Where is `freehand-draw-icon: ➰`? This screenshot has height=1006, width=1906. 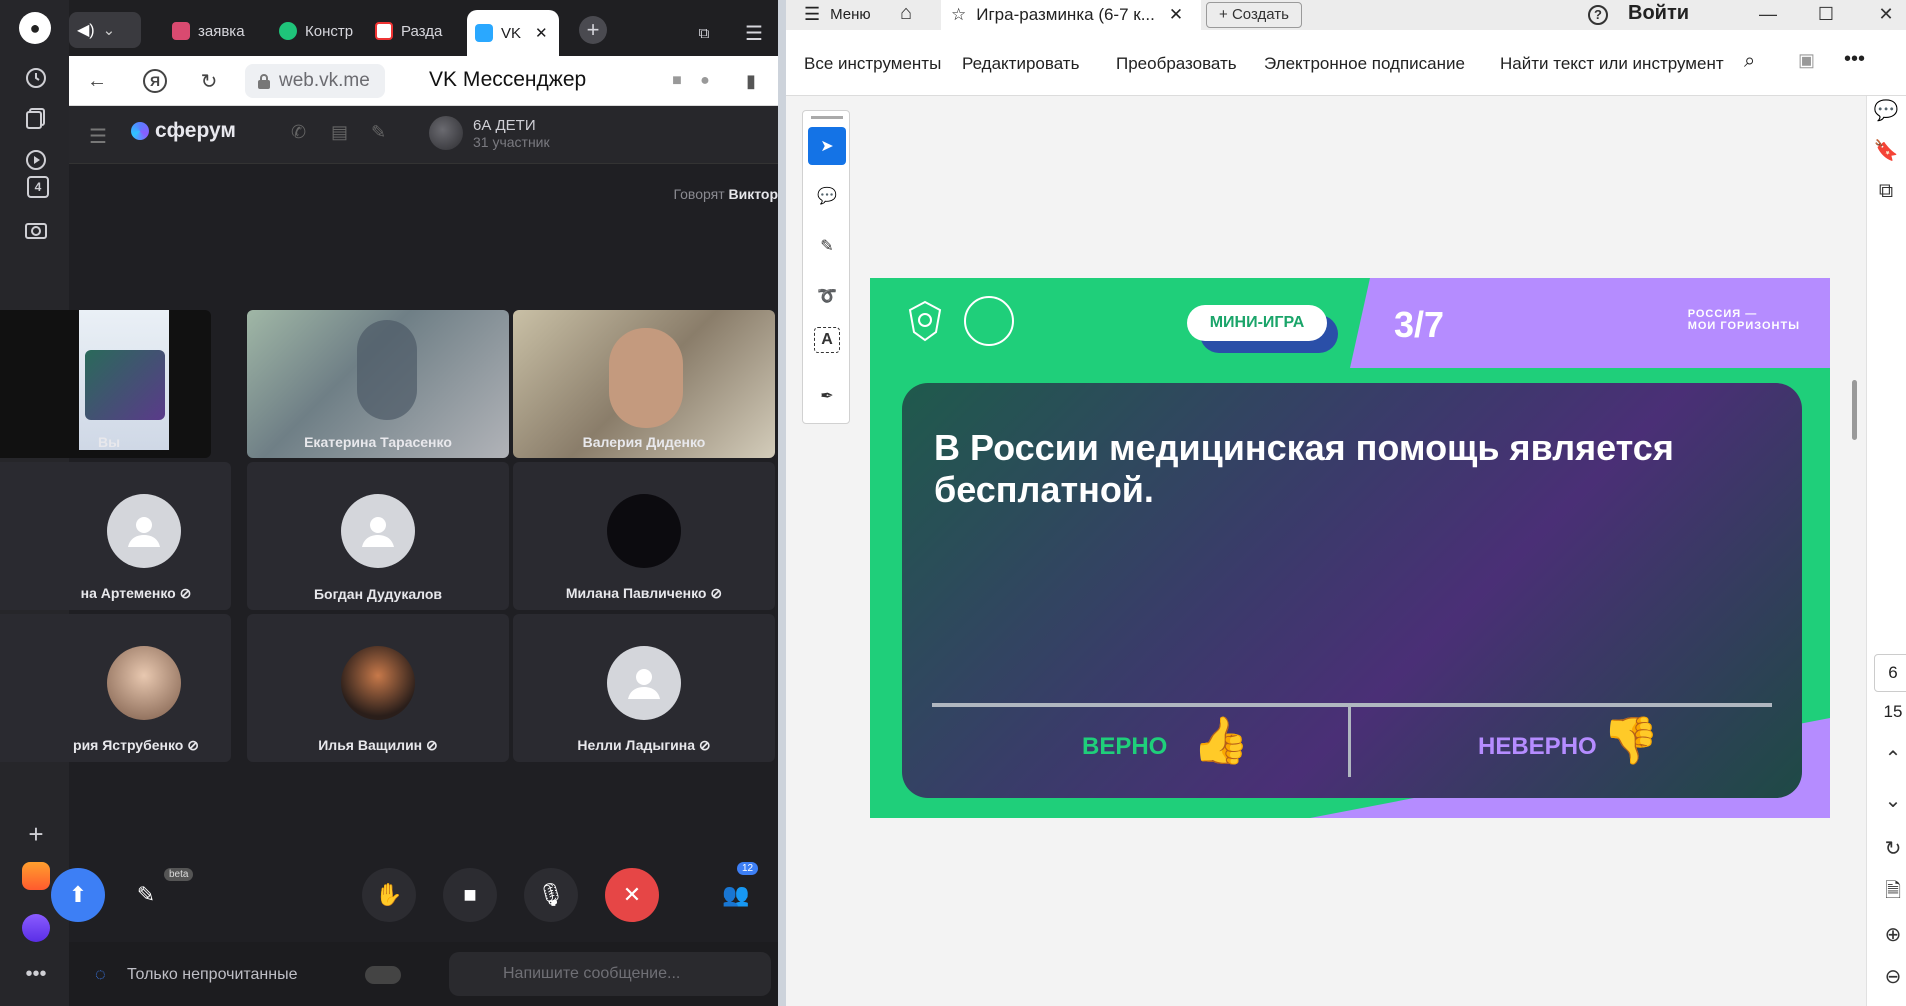
freehand-draw-icon: ➰ is located at coordinates (827, 296).